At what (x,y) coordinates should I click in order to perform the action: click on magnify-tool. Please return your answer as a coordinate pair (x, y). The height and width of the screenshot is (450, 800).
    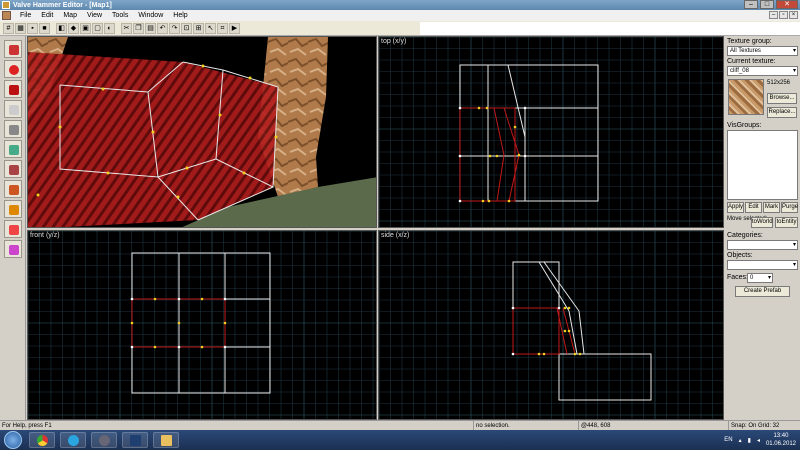
    Looking at the image, I should click on (13, 69).